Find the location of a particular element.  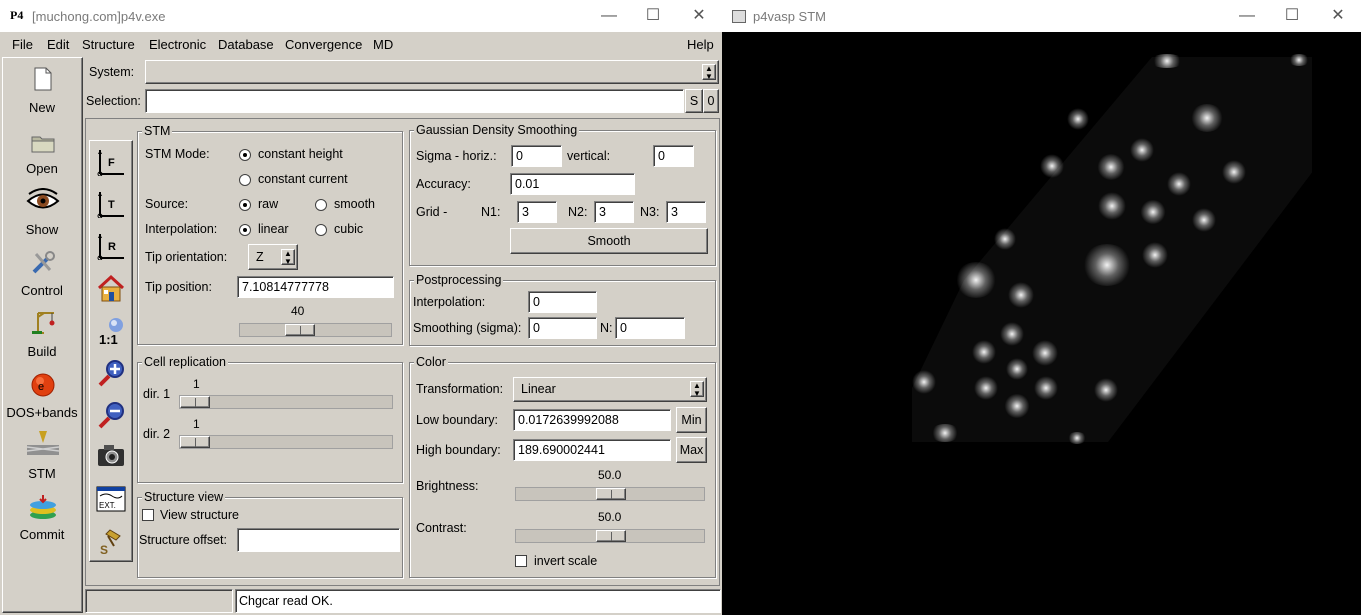

vertical-label: vertical: is located at coordinates (589, 156).